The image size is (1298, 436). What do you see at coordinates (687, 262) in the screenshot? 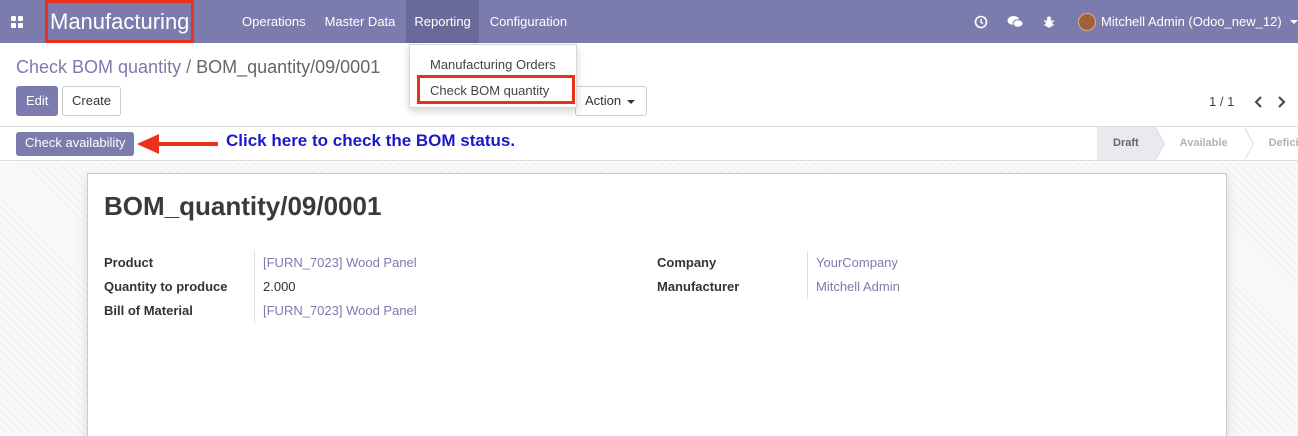
I see `field-label-company: Company` at bounding box center [687, 262].